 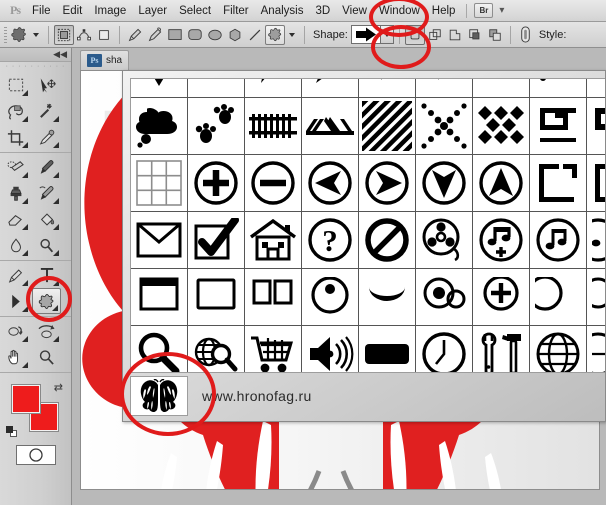 I want to click on document-tab: Ps sha, so click(x=105, y=60).